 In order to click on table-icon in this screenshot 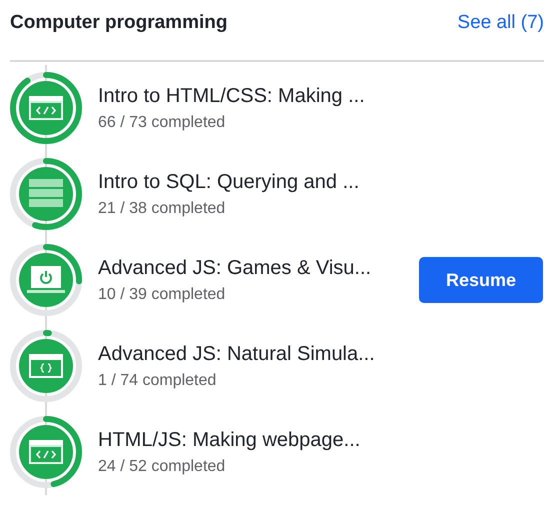, I will do `click(46, 194)`.